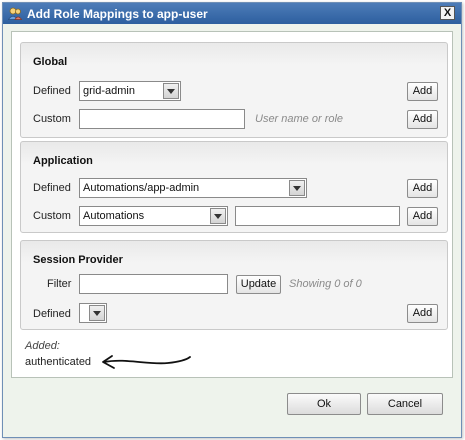 Image resolution: width=465 pixels, height=440 pixels. I want to click on application-defined-select: Automations/app-admin, so click(193, 188).